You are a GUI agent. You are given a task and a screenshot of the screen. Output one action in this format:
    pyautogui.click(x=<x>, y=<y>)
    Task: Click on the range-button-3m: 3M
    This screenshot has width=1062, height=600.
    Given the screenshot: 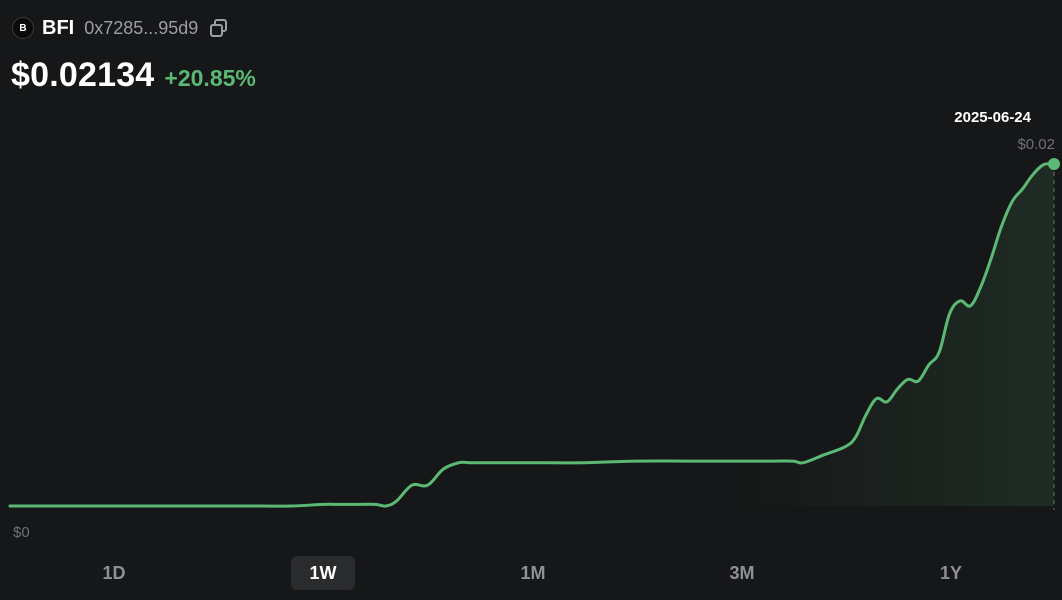 What is the action you would take?
    pyautogui.click(x=742, y=573)
    